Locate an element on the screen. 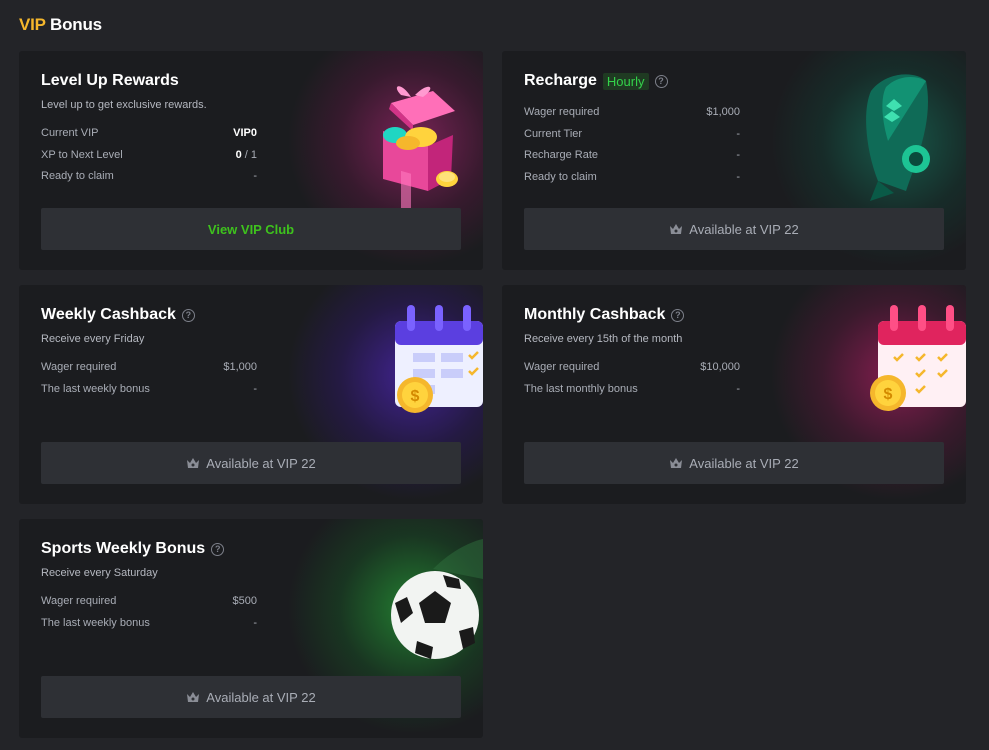 The width and height of the screenshot is (989, 750). soccer-ball-icon is located at coordinates (437, 599).